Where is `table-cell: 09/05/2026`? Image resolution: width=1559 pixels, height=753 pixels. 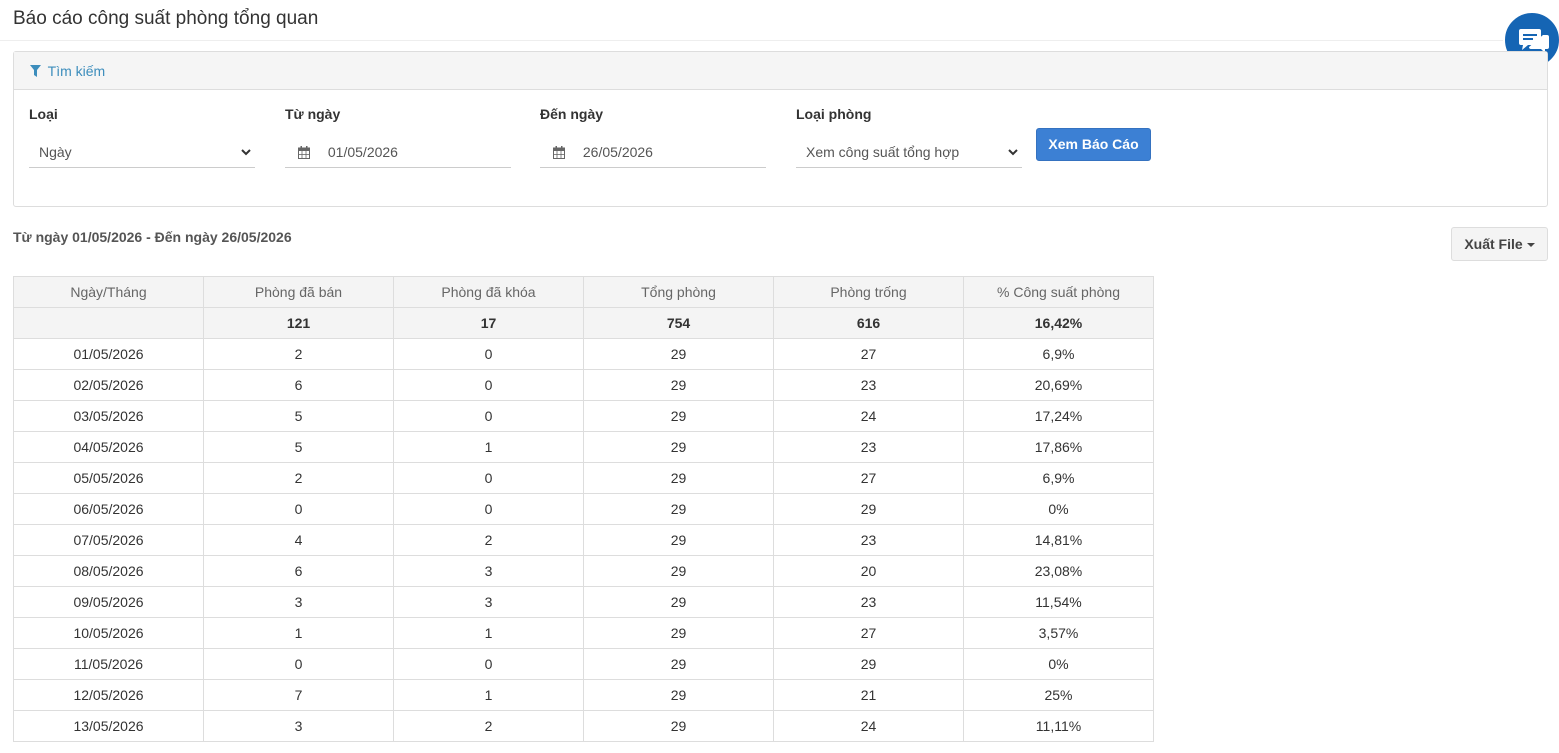 table-cell: 09/05/2026 is located at coordinates (108, 602).